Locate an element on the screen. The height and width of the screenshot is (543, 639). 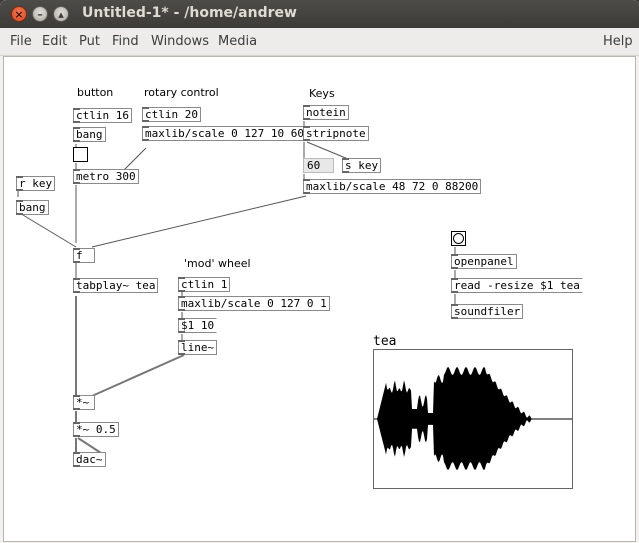
minimize-icon: – is located at coordinates (40, 14).